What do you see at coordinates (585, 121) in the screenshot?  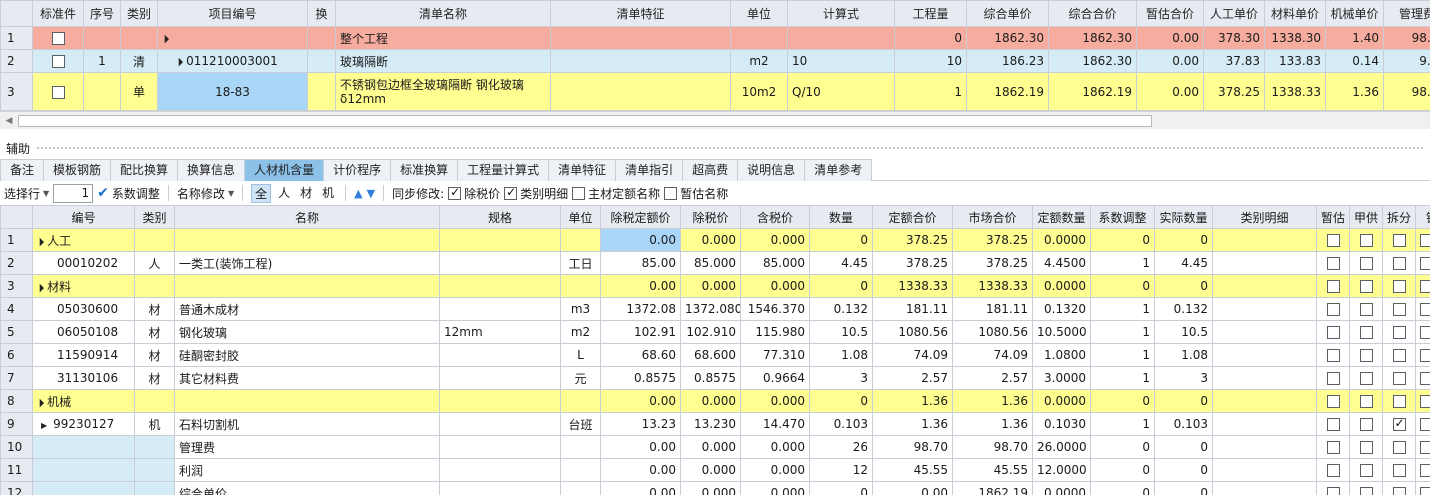 I see `scrollbar-thumb` at bounding box center [585, 121].